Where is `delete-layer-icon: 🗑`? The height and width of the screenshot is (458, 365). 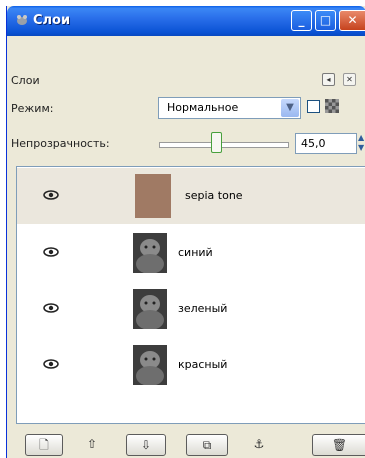
delete-layer-icon: 🗑 is located at coordinates (339, 445).